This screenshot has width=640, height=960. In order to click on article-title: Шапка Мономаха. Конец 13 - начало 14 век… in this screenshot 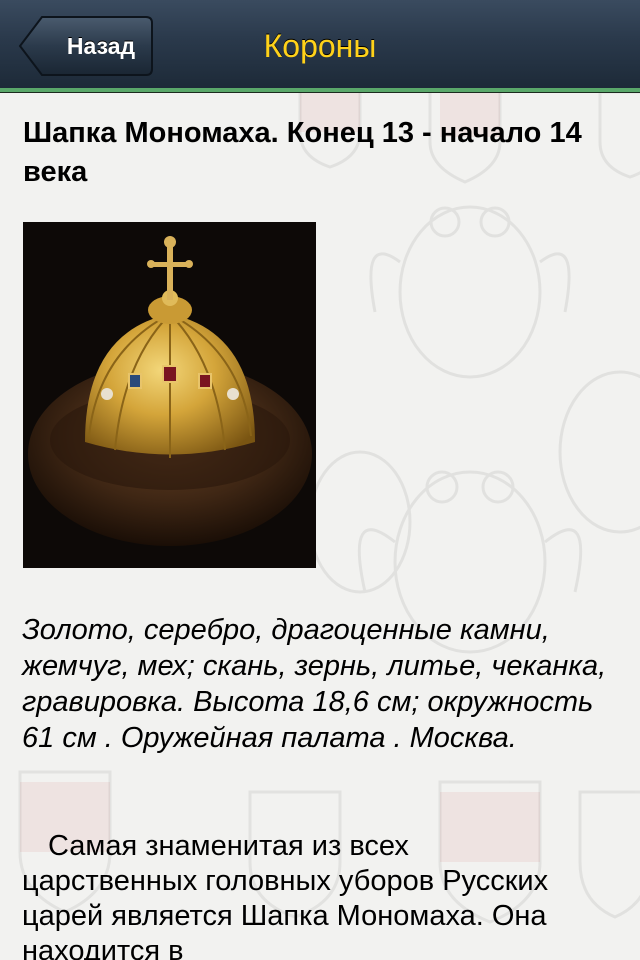, I will do `click(302, 152)`.